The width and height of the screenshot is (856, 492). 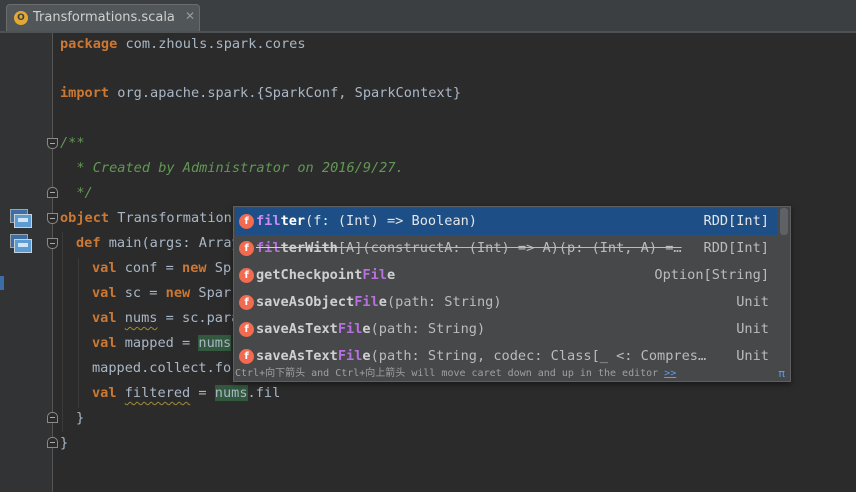 What do you see at coordinates (781, 373) in the screenshot?
I see `pi-icon: π` at bounding box center [781, 373].